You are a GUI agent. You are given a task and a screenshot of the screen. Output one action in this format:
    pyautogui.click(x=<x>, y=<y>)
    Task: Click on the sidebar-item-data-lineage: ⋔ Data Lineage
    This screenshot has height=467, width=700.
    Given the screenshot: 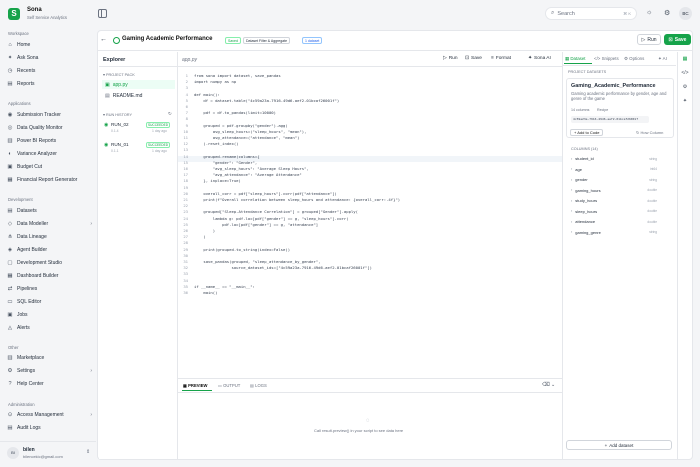 What is the action you would take?
    pyautogui.click(x=49, y=237)
    